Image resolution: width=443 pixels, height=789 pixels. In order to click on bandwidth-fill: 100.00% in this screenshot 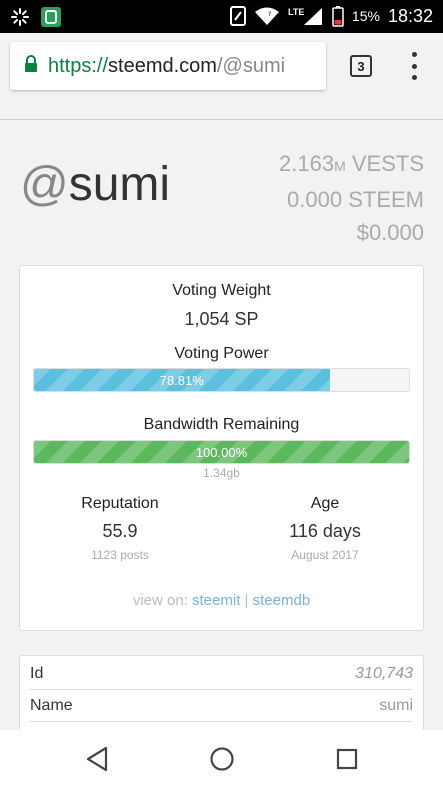, I will do `click(221, 452)`.